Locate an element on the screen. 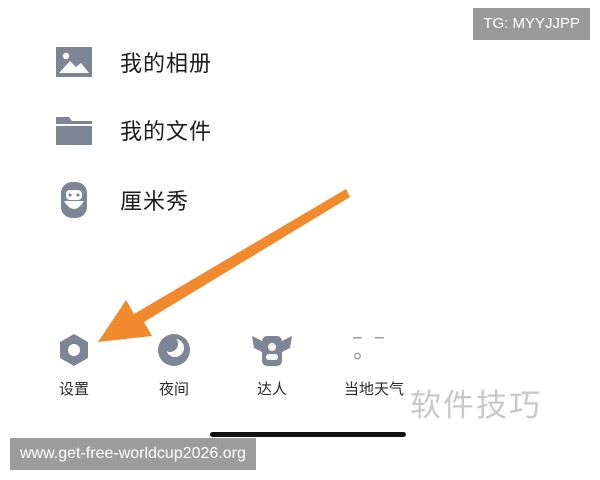 The image size is (600, 480). night-mode-label: 夜间 is located at coordinates (173, 389).